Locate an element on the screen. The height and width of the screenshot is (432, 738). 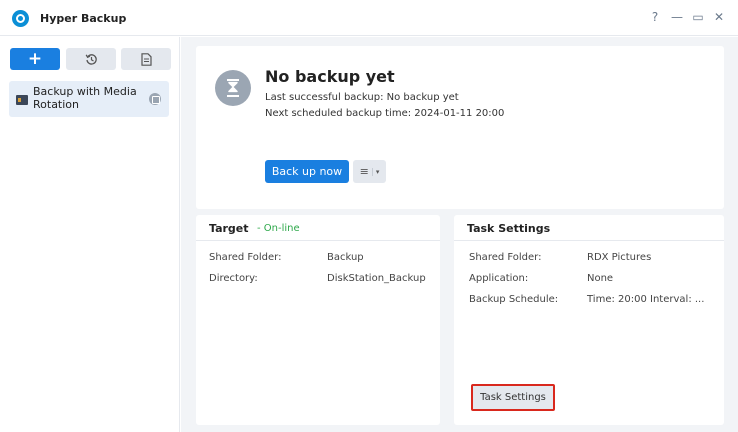
task-item-backup-with-media-rotation: Backup with Media Rotation is located at coordinates (89, 99).